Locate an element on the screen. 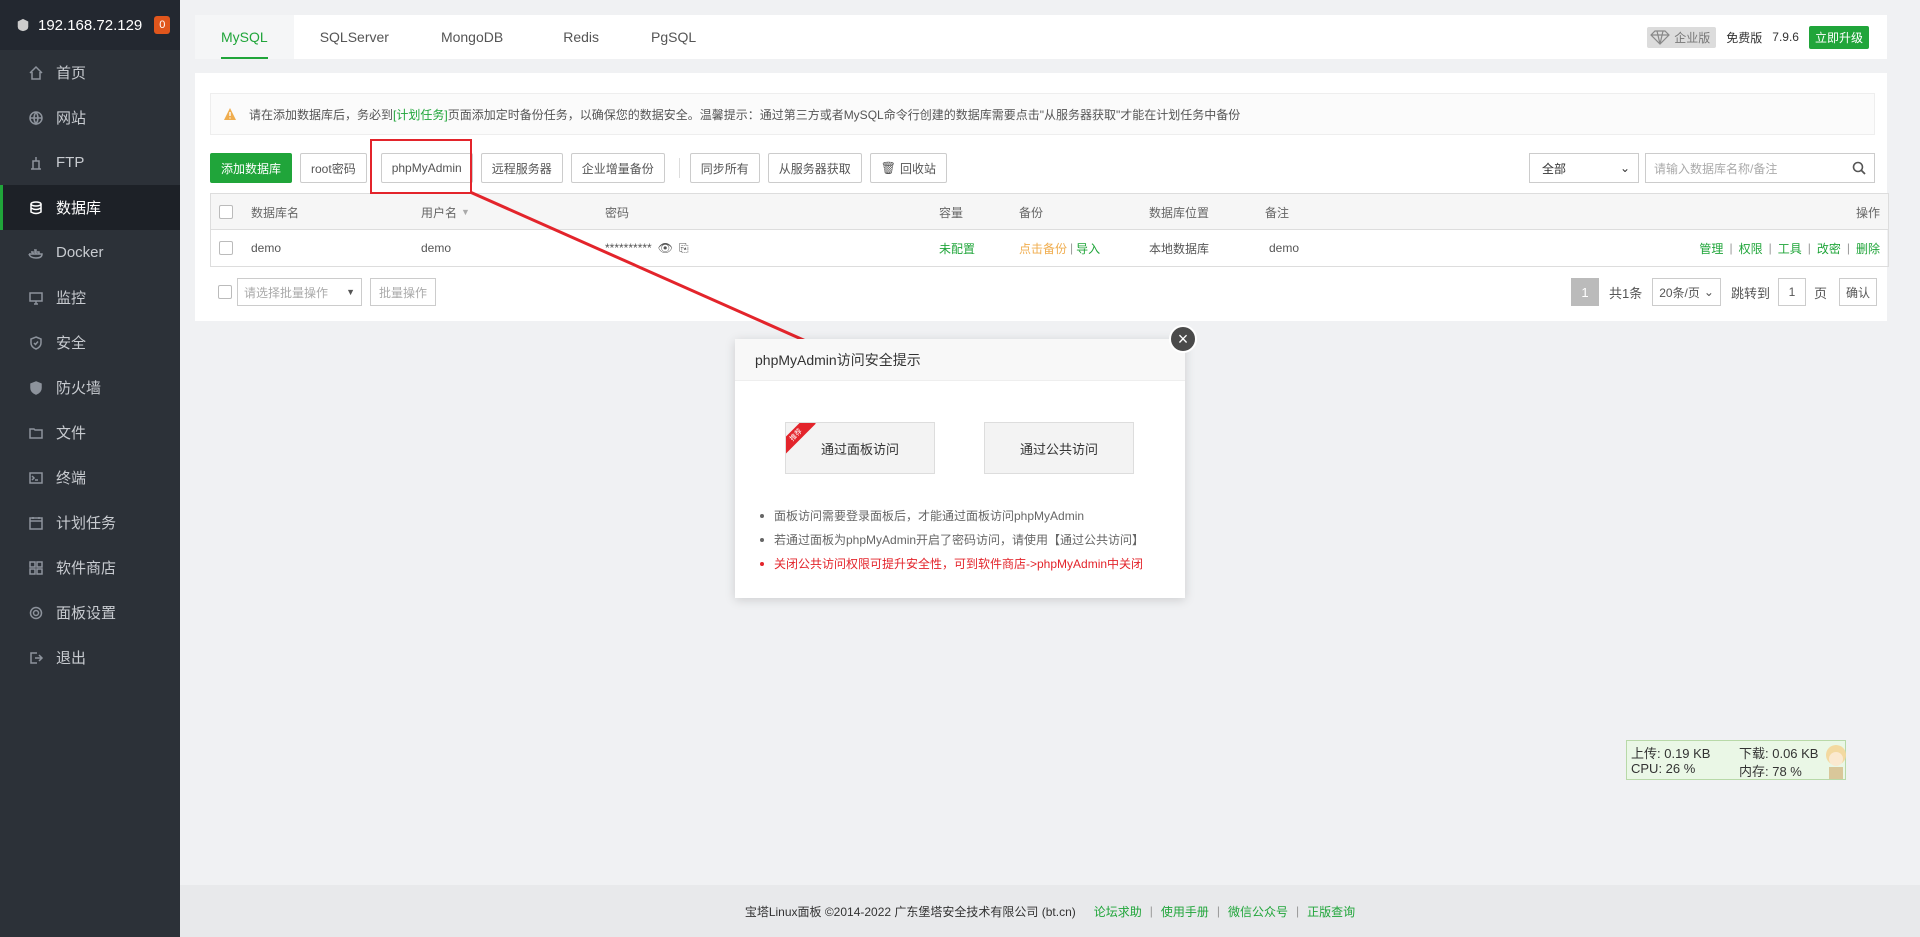  public-access-button: 通过公共访问 is located at coordinates (1059, 448).